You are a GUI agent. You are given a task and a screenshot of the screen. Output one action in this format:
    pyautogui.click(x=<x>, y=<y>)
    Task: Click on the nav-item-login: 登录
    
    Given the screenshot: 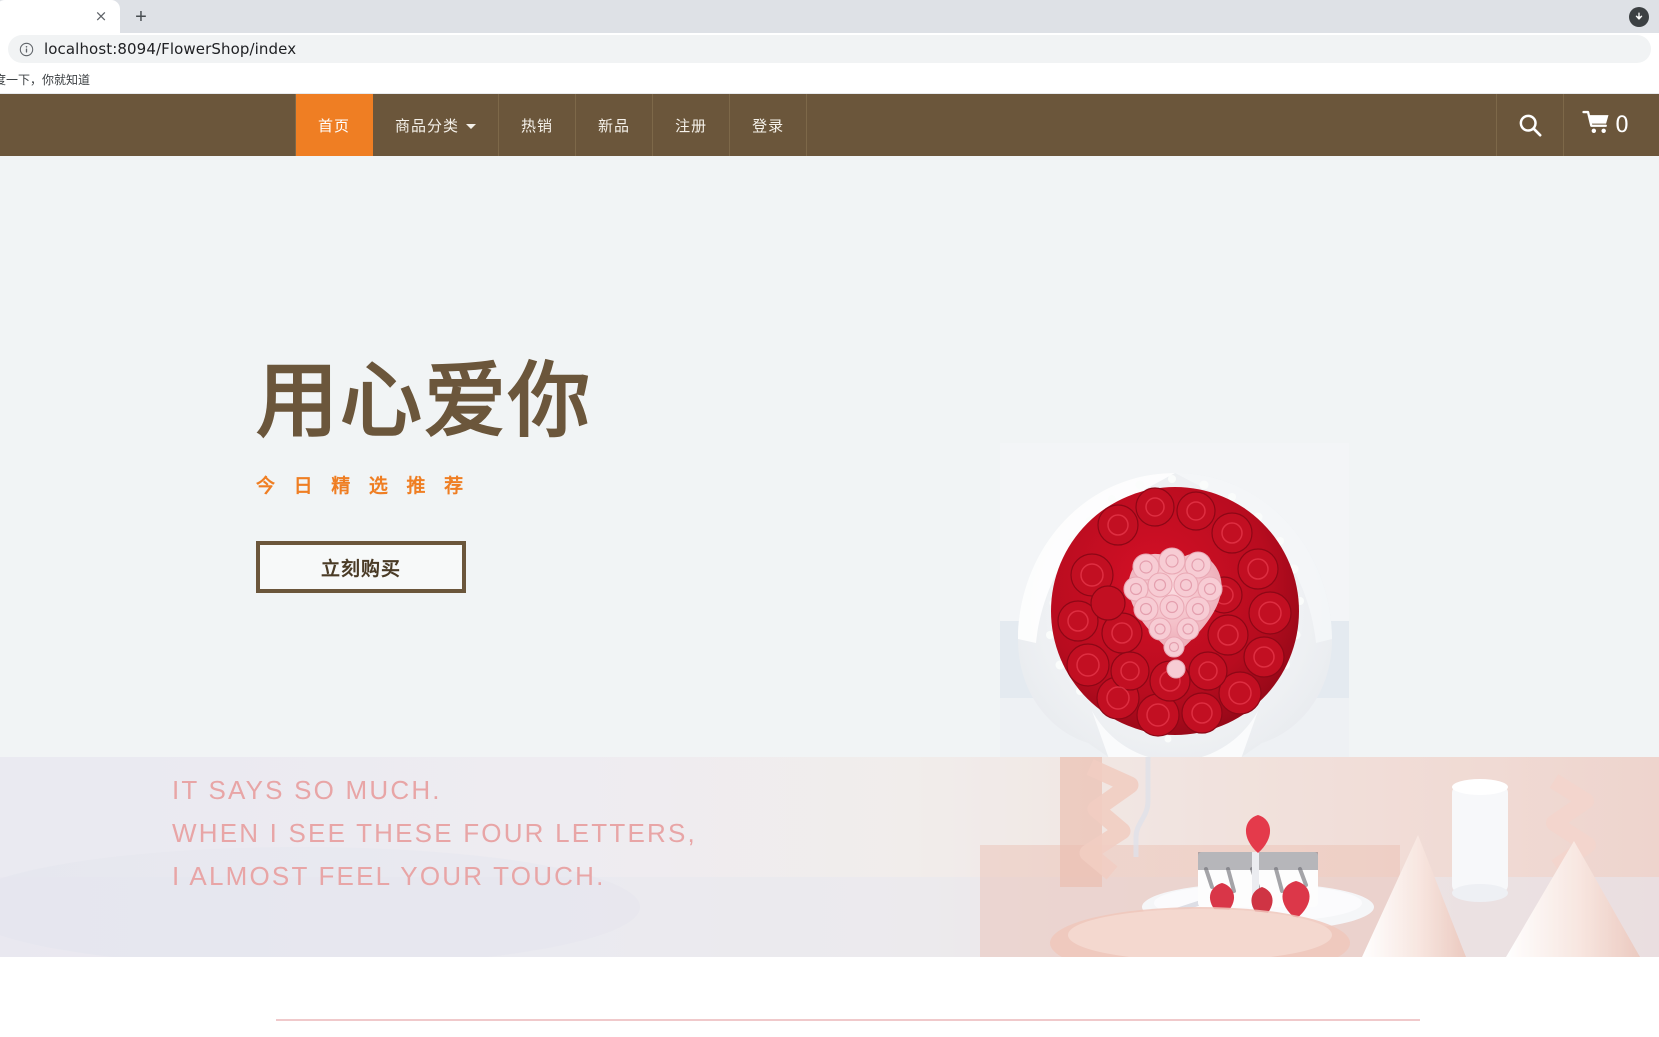 What is the action you would take?
    pyautogui.click(x=769, y=125)
    